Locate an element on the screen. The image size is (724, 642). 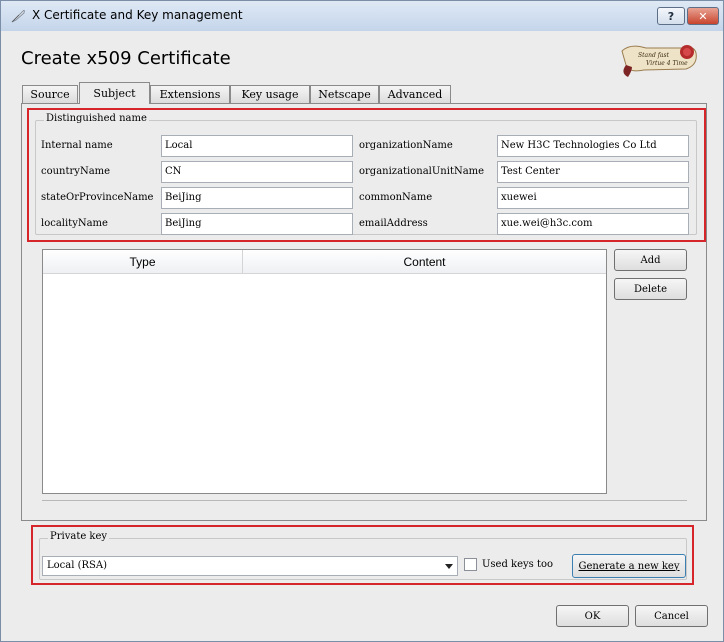
column-header-content: Content is located at coordinates (424, 262).